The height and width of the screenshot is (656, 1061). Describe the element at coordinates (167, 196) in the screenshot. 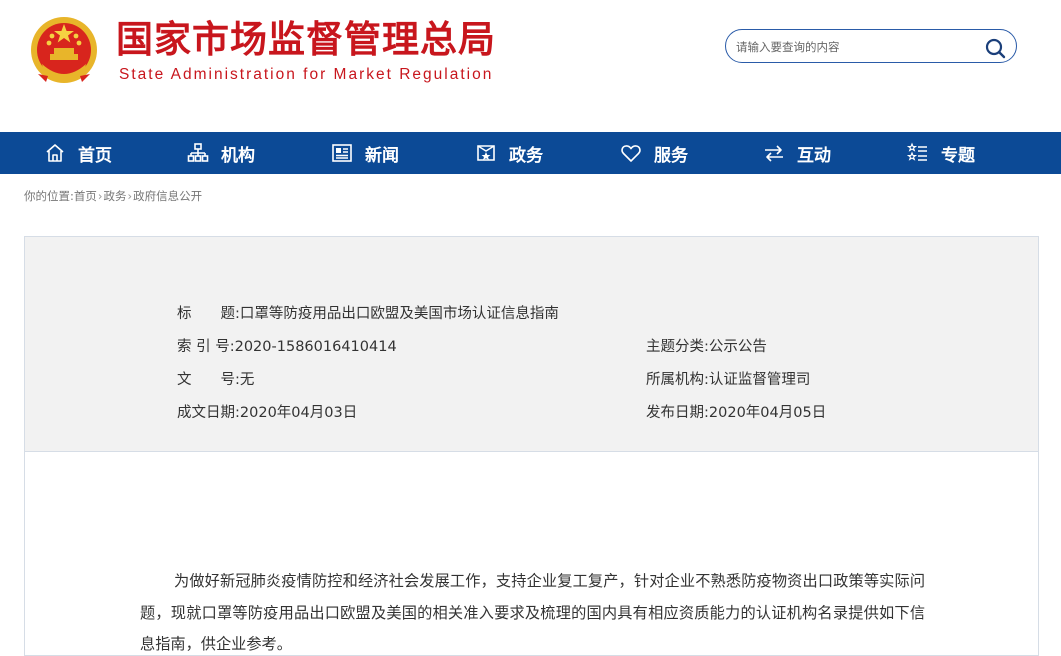

I see `breadcrumb-link-disclosure: 政府信息公开` at that location.